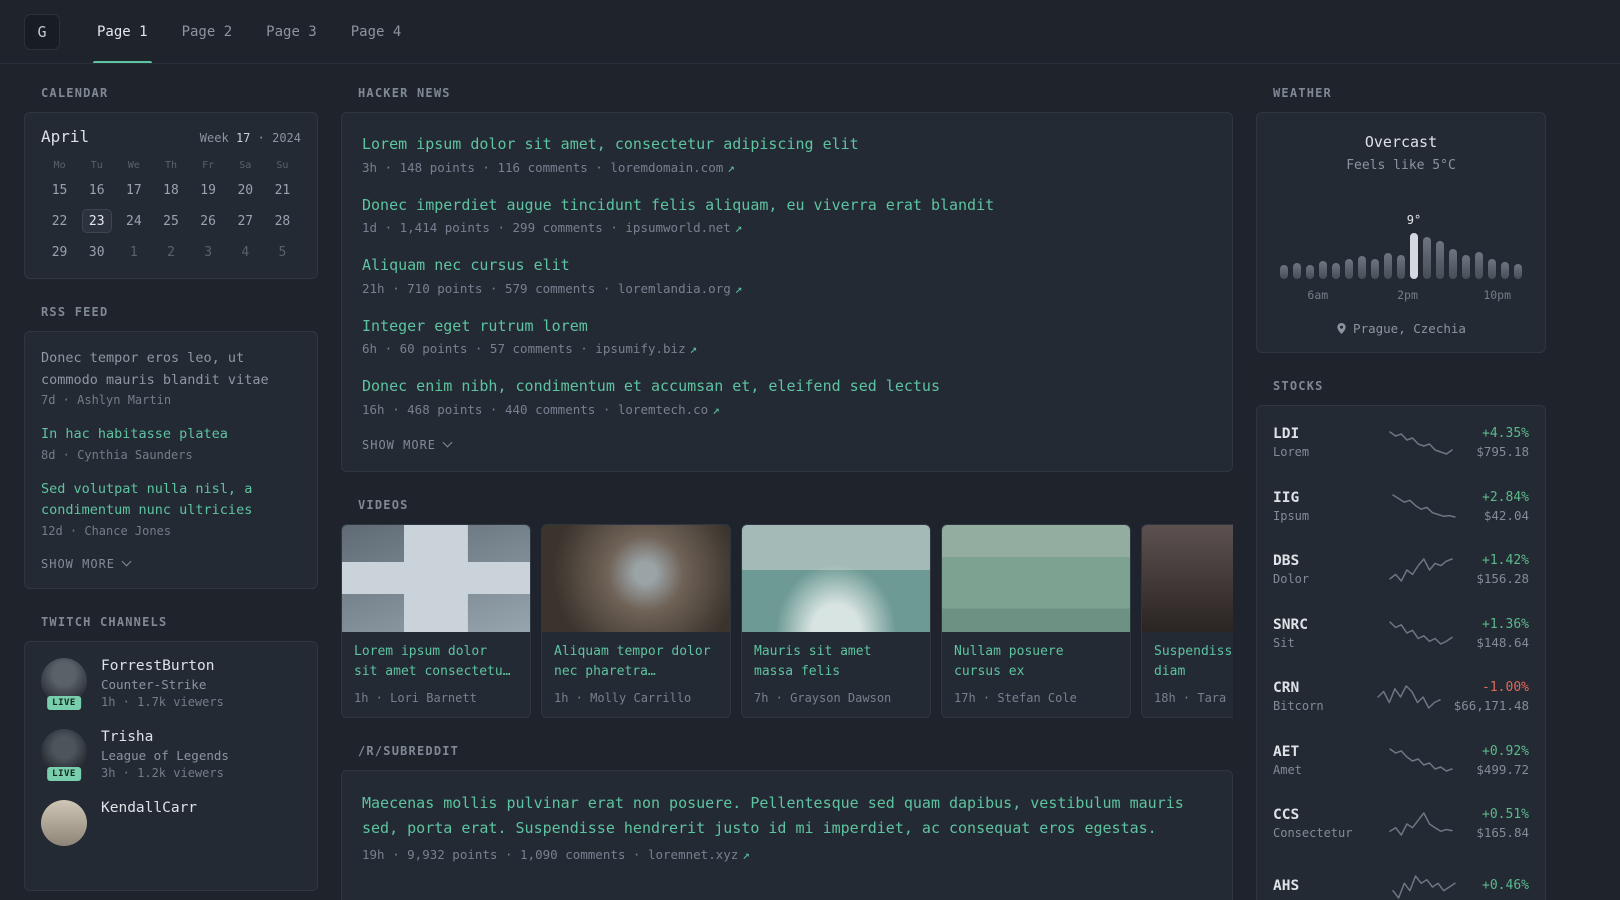  I want to click on channel-meta: 3h · 1.2k viewers, so click(162, 772).